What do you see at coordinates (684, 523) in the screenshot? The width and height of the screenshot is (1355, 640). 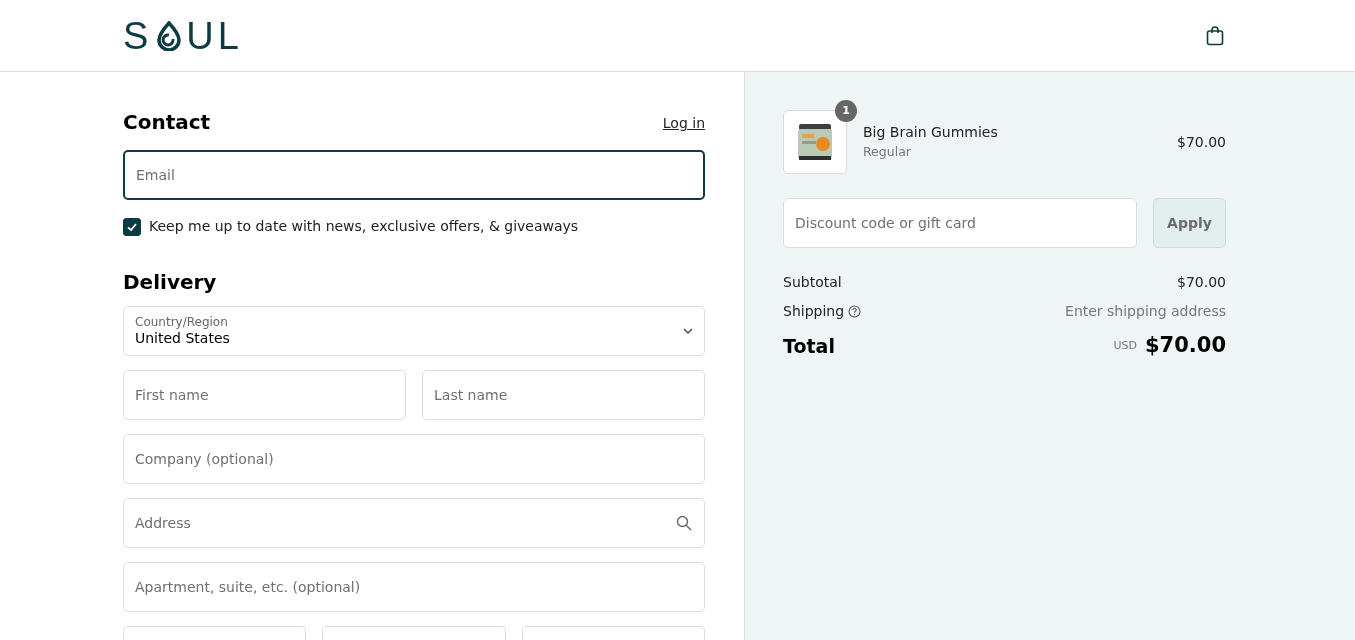 I see `search-icon` at bounding box center [684, 523].